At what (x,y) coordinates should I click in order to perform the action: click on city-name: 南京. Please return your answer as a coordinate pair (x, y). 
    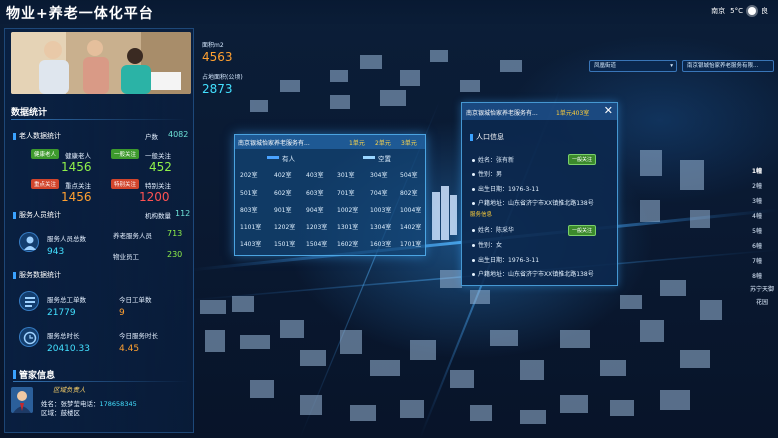
    Looking at the image, I should click on (718, 11).